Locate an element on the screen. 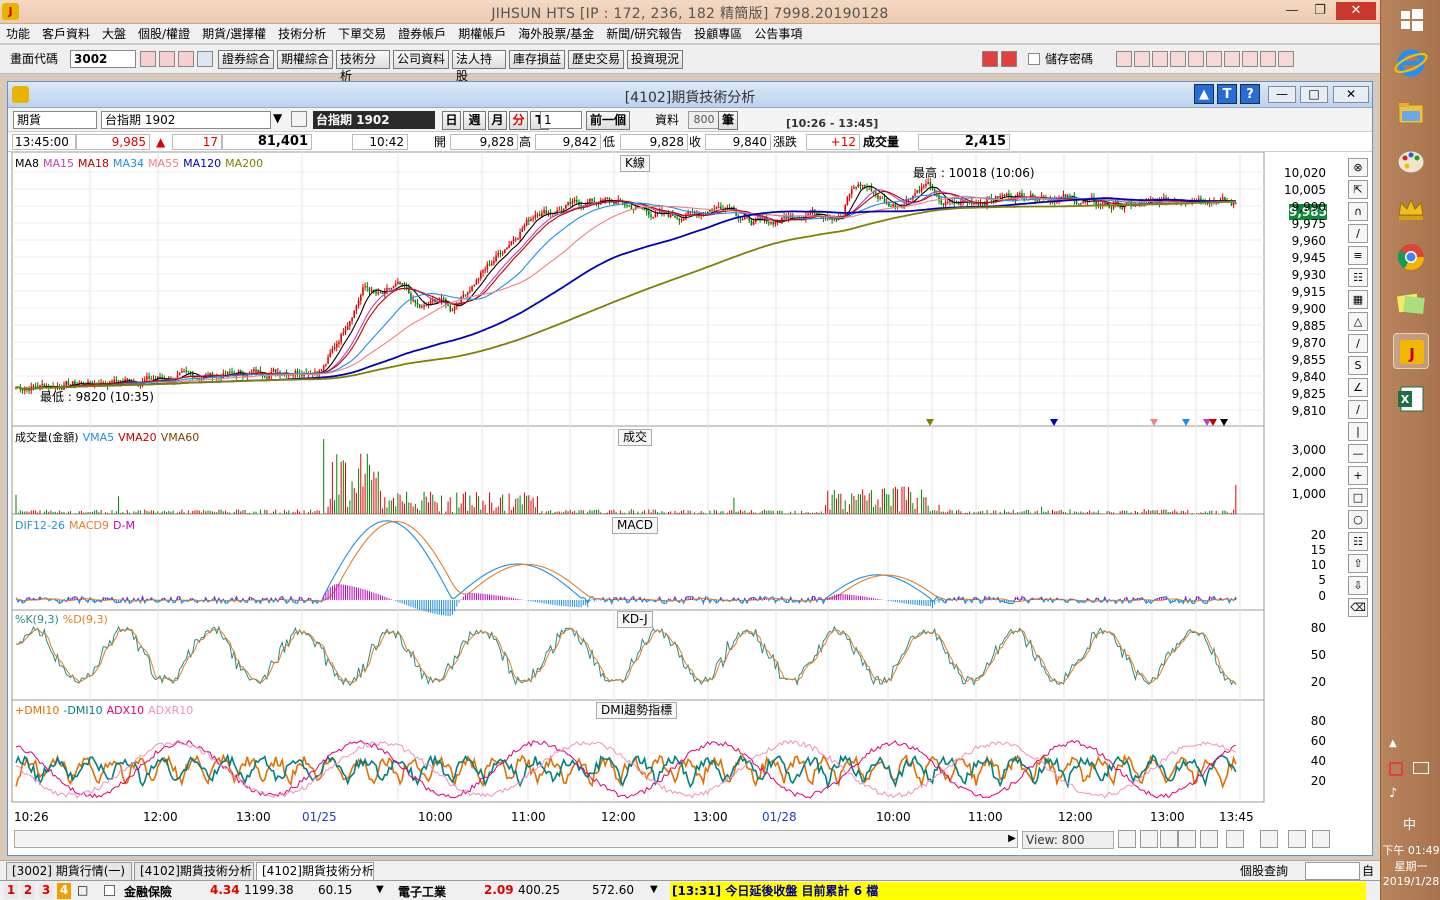 This screenshot has height=900, width=1440. crown-app-icon is located at coordinates (1411, 209).